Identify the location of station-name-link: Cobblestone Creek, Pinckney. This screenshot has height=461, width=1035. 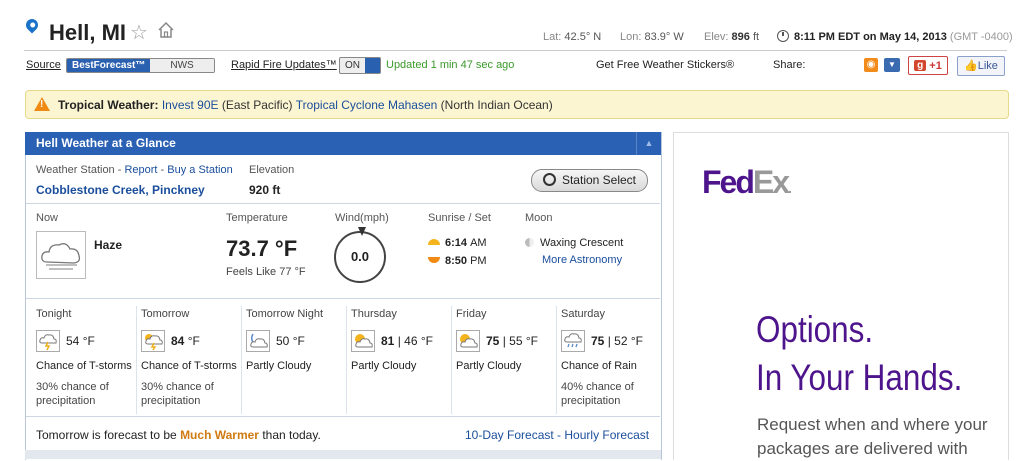
(120, 190).